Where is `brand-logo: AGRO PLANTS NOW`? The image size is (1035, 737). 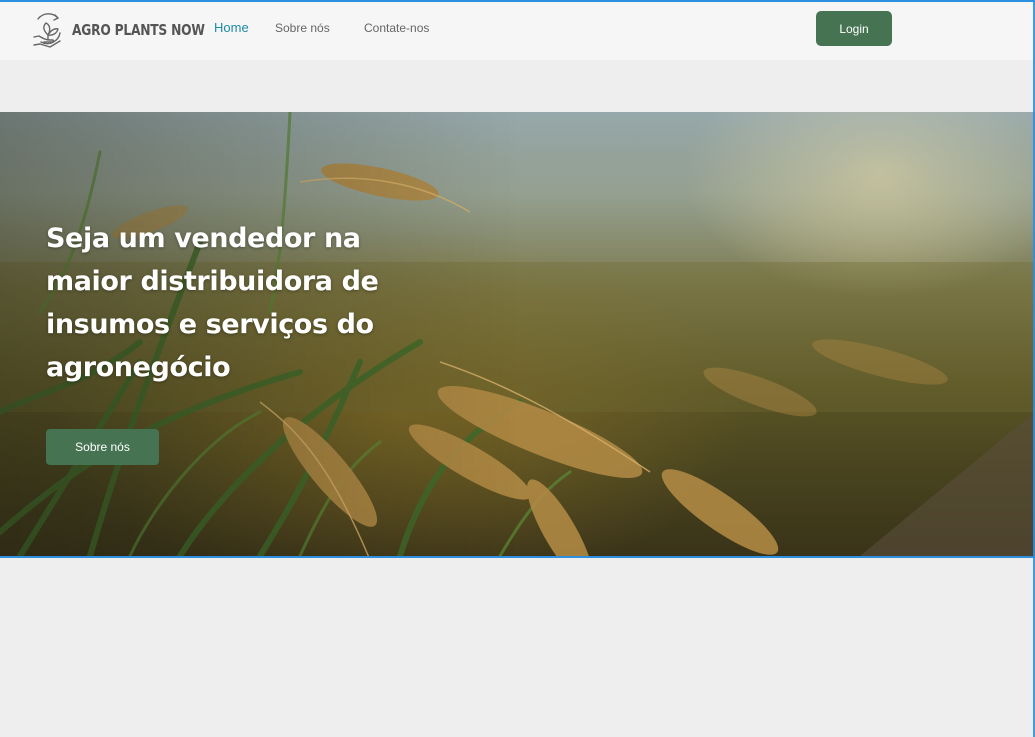 brand-logo: AGRO PLANTS NOW is located at coordinates (133, 30).